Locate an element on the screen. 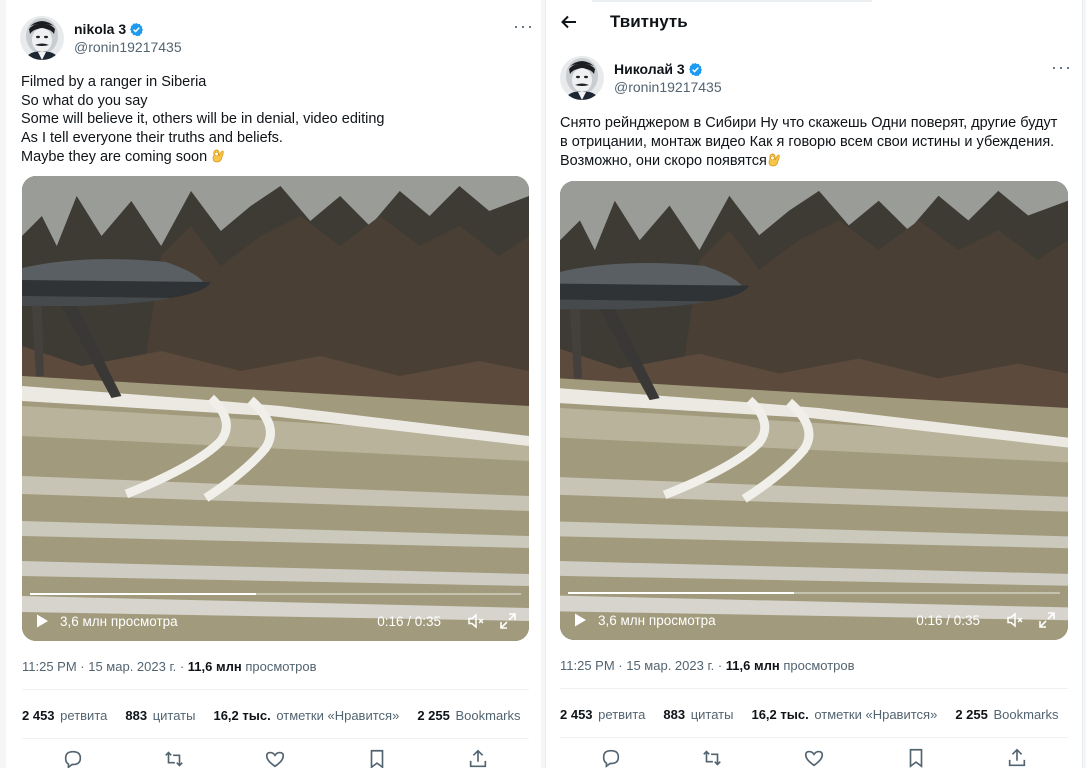 The image size is (1086, 768). page-header: Твитнуть is located at coordinates (814, 22).